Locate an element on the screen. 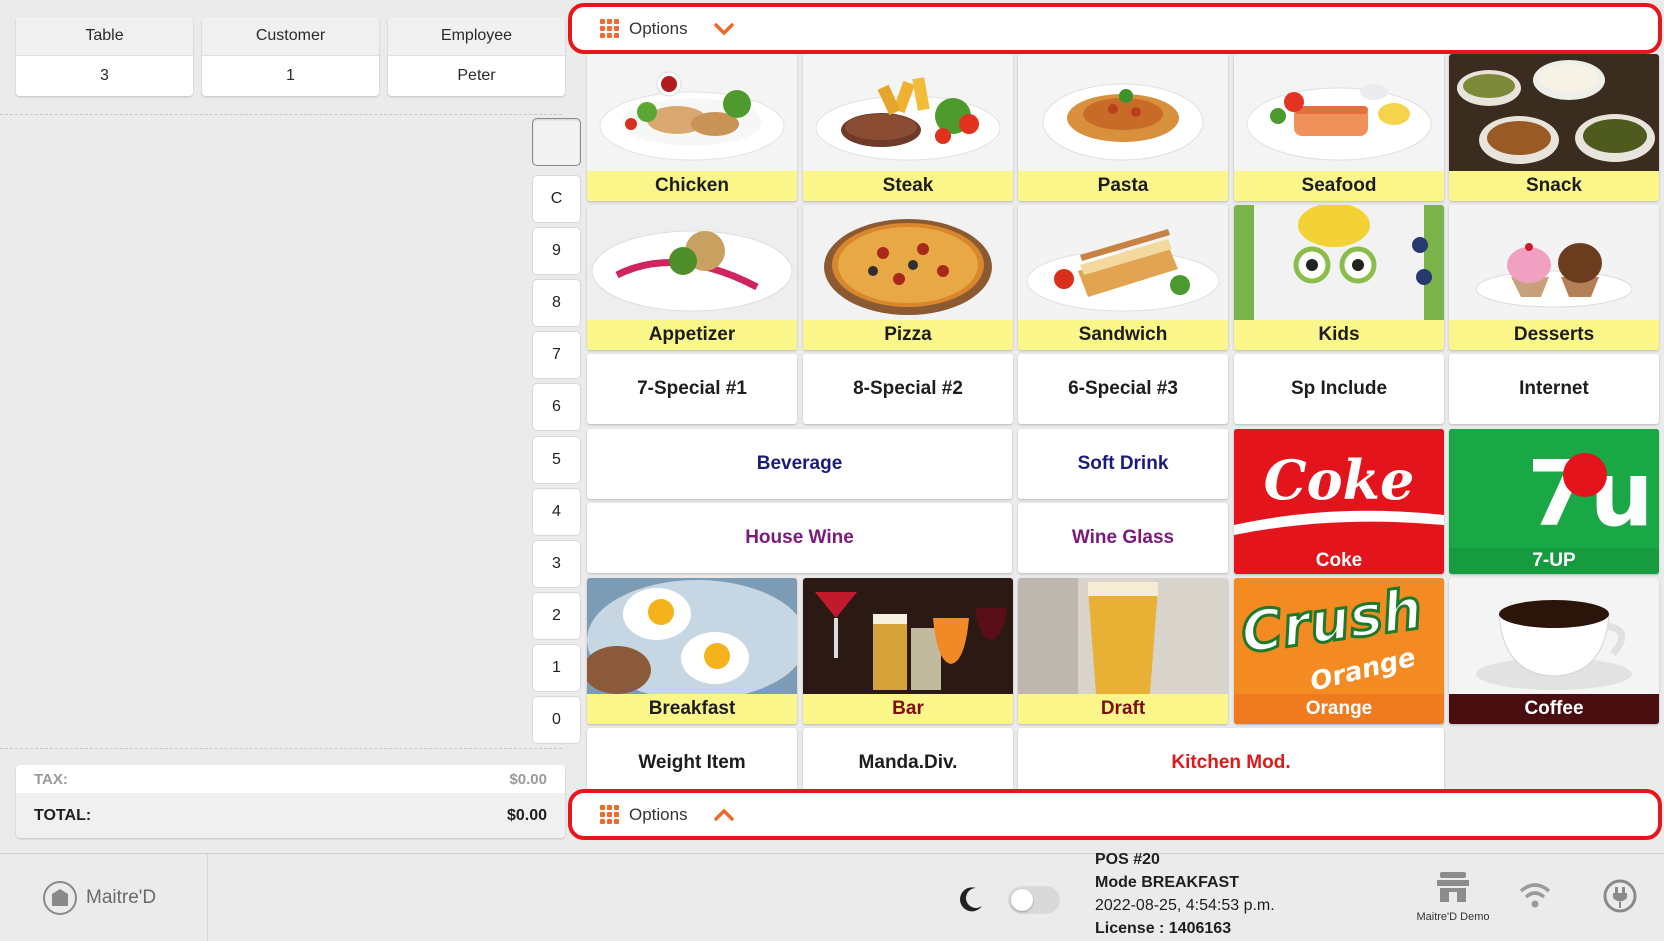 This screenshot has width=1664, height=941. tile-desserts: Desserts is located at coordinates (1554, 277).